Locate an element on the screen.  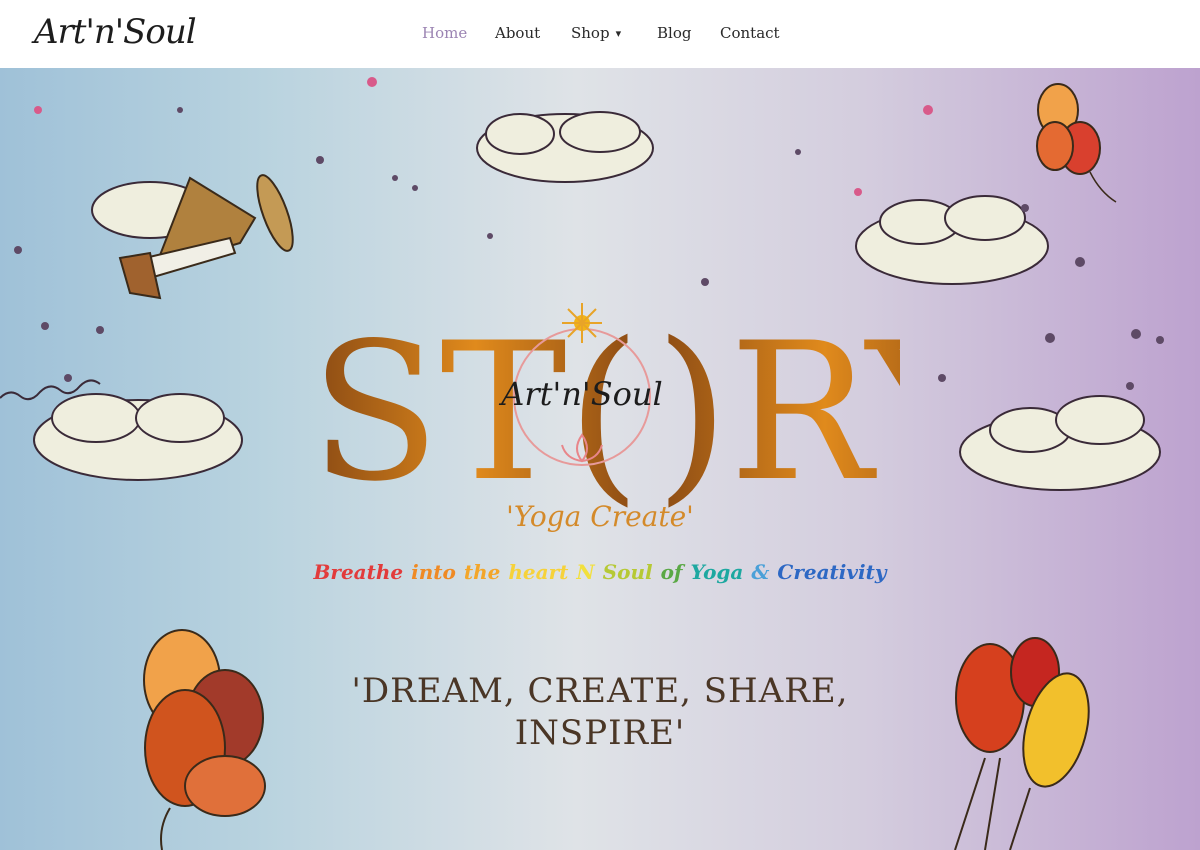
nav-item-home: Home is located at coordinates (444, 33).